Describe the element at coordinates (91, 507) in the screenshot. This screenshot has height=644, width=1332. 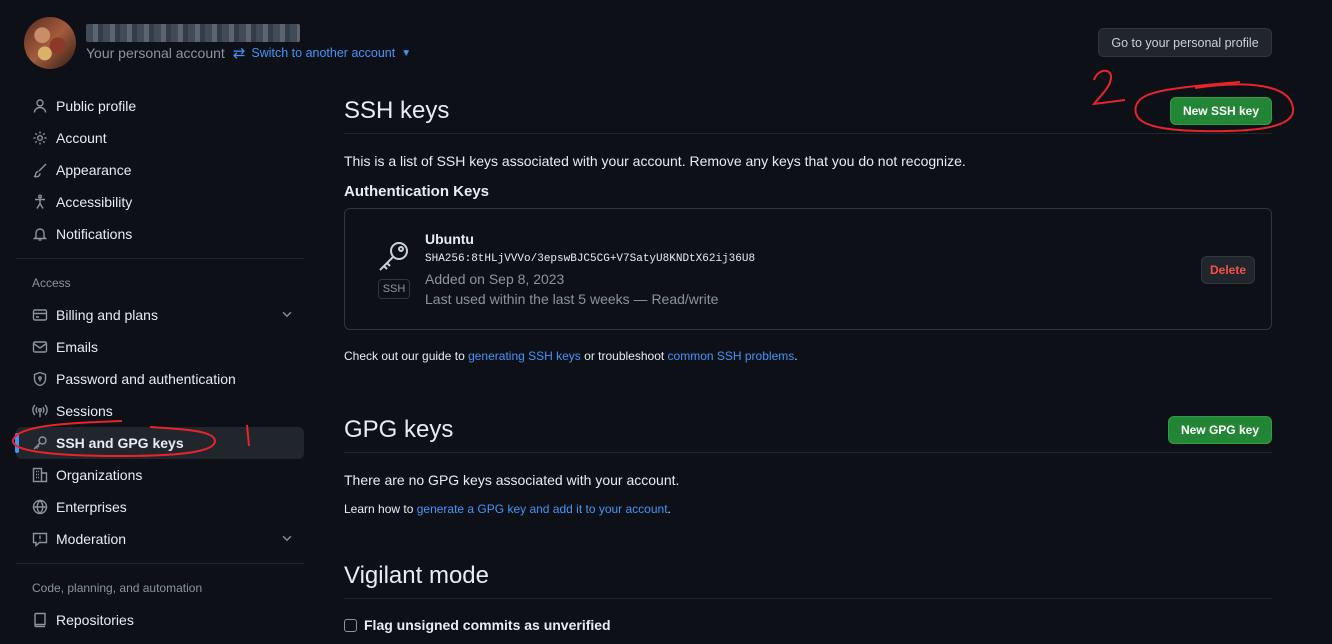
I see `sidebar-item-label: Enterprises` at that location.